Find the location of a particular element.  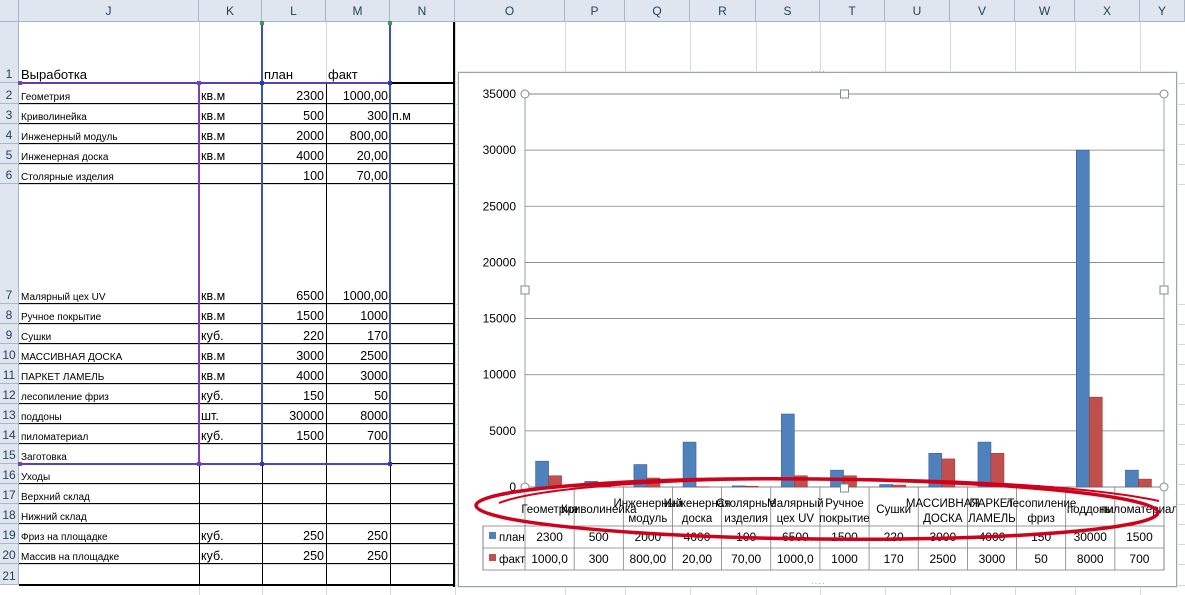

item-fact-cell: 70,00 is located at coordinates (358, 174).